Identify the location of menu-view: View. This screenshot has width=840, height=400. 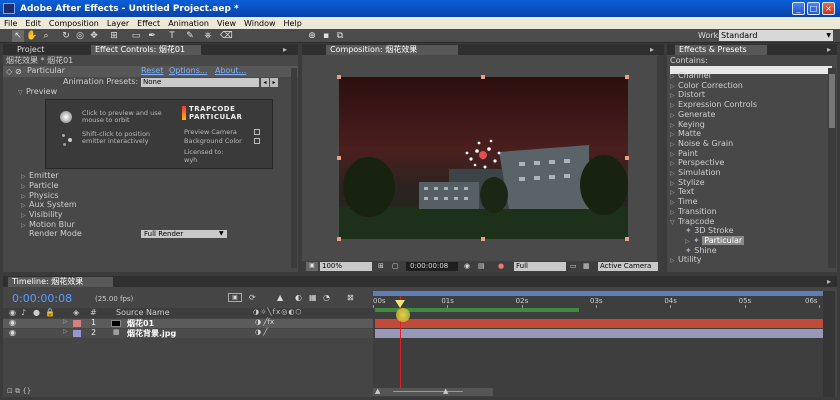
(226, 23).